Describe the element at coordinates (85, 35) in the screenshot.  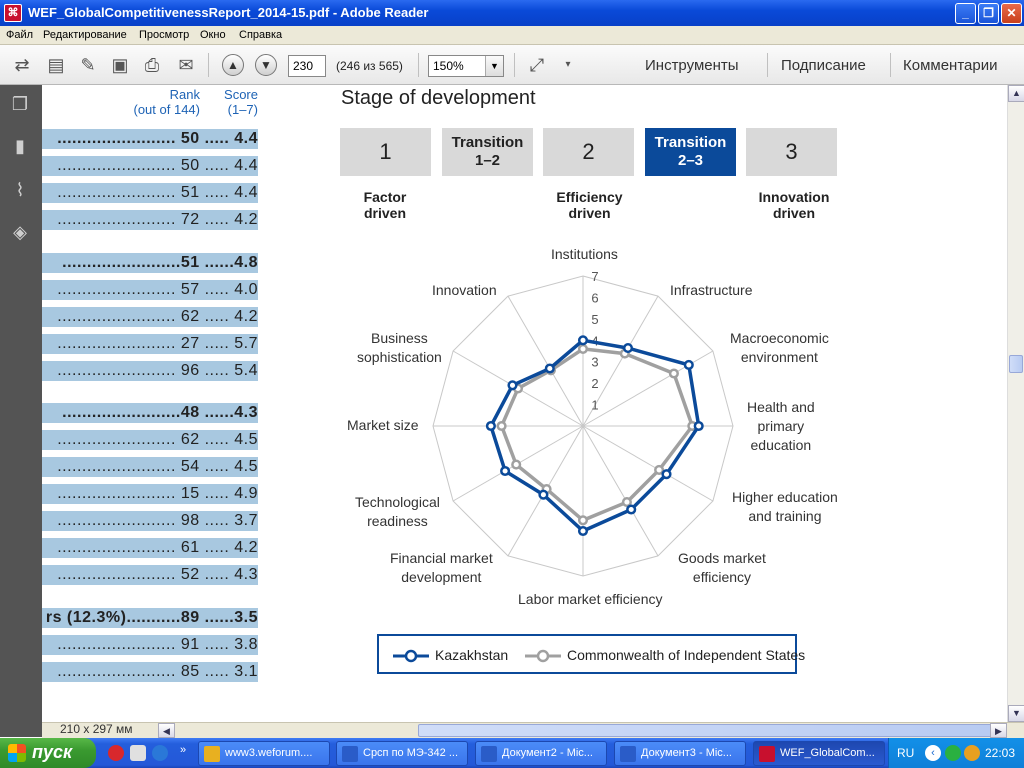
I see `menu-edit: Редактирование` at that location.